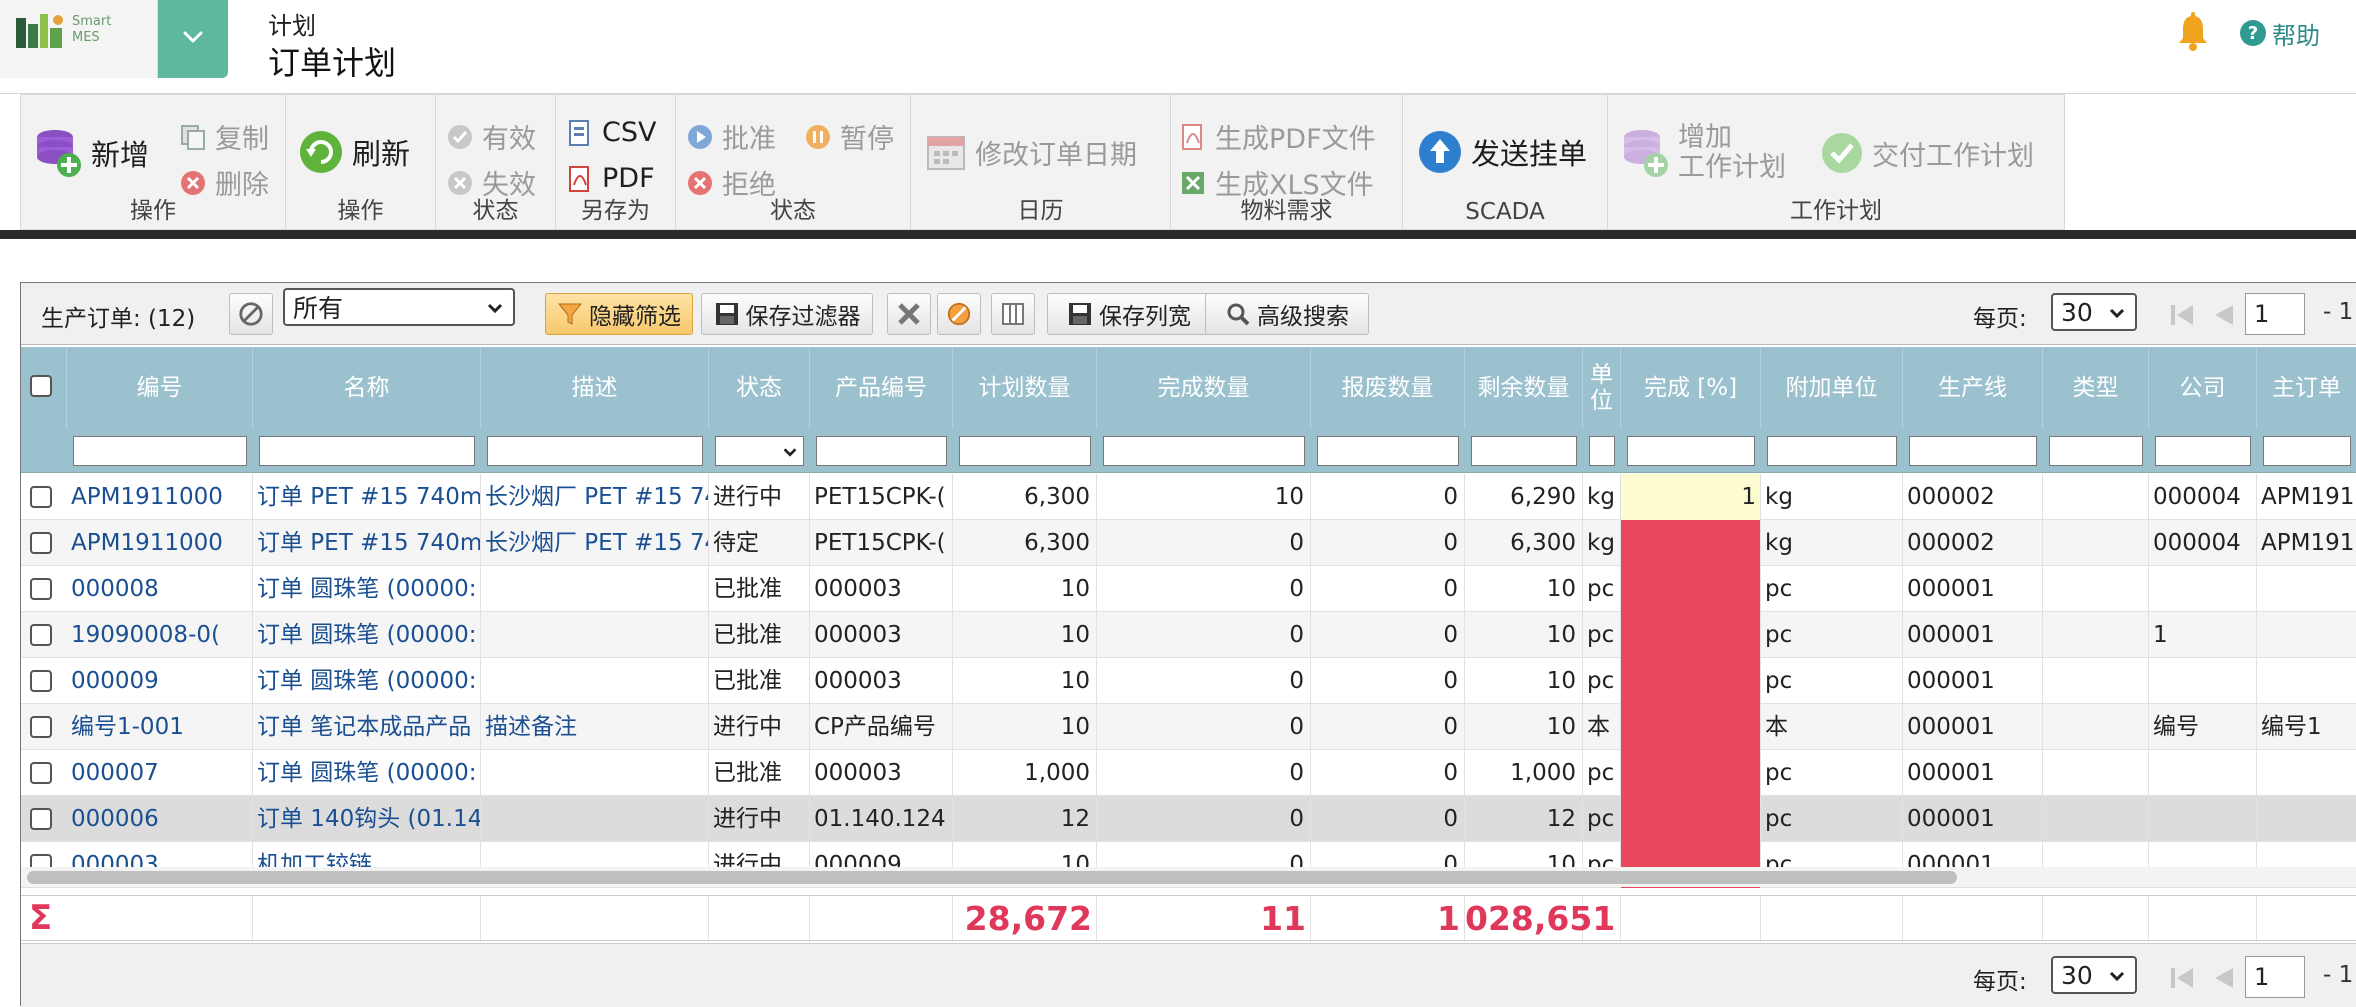 This screenshot has width=2356, height=1007. I want to click on filter-input-name, so click(367, 451).